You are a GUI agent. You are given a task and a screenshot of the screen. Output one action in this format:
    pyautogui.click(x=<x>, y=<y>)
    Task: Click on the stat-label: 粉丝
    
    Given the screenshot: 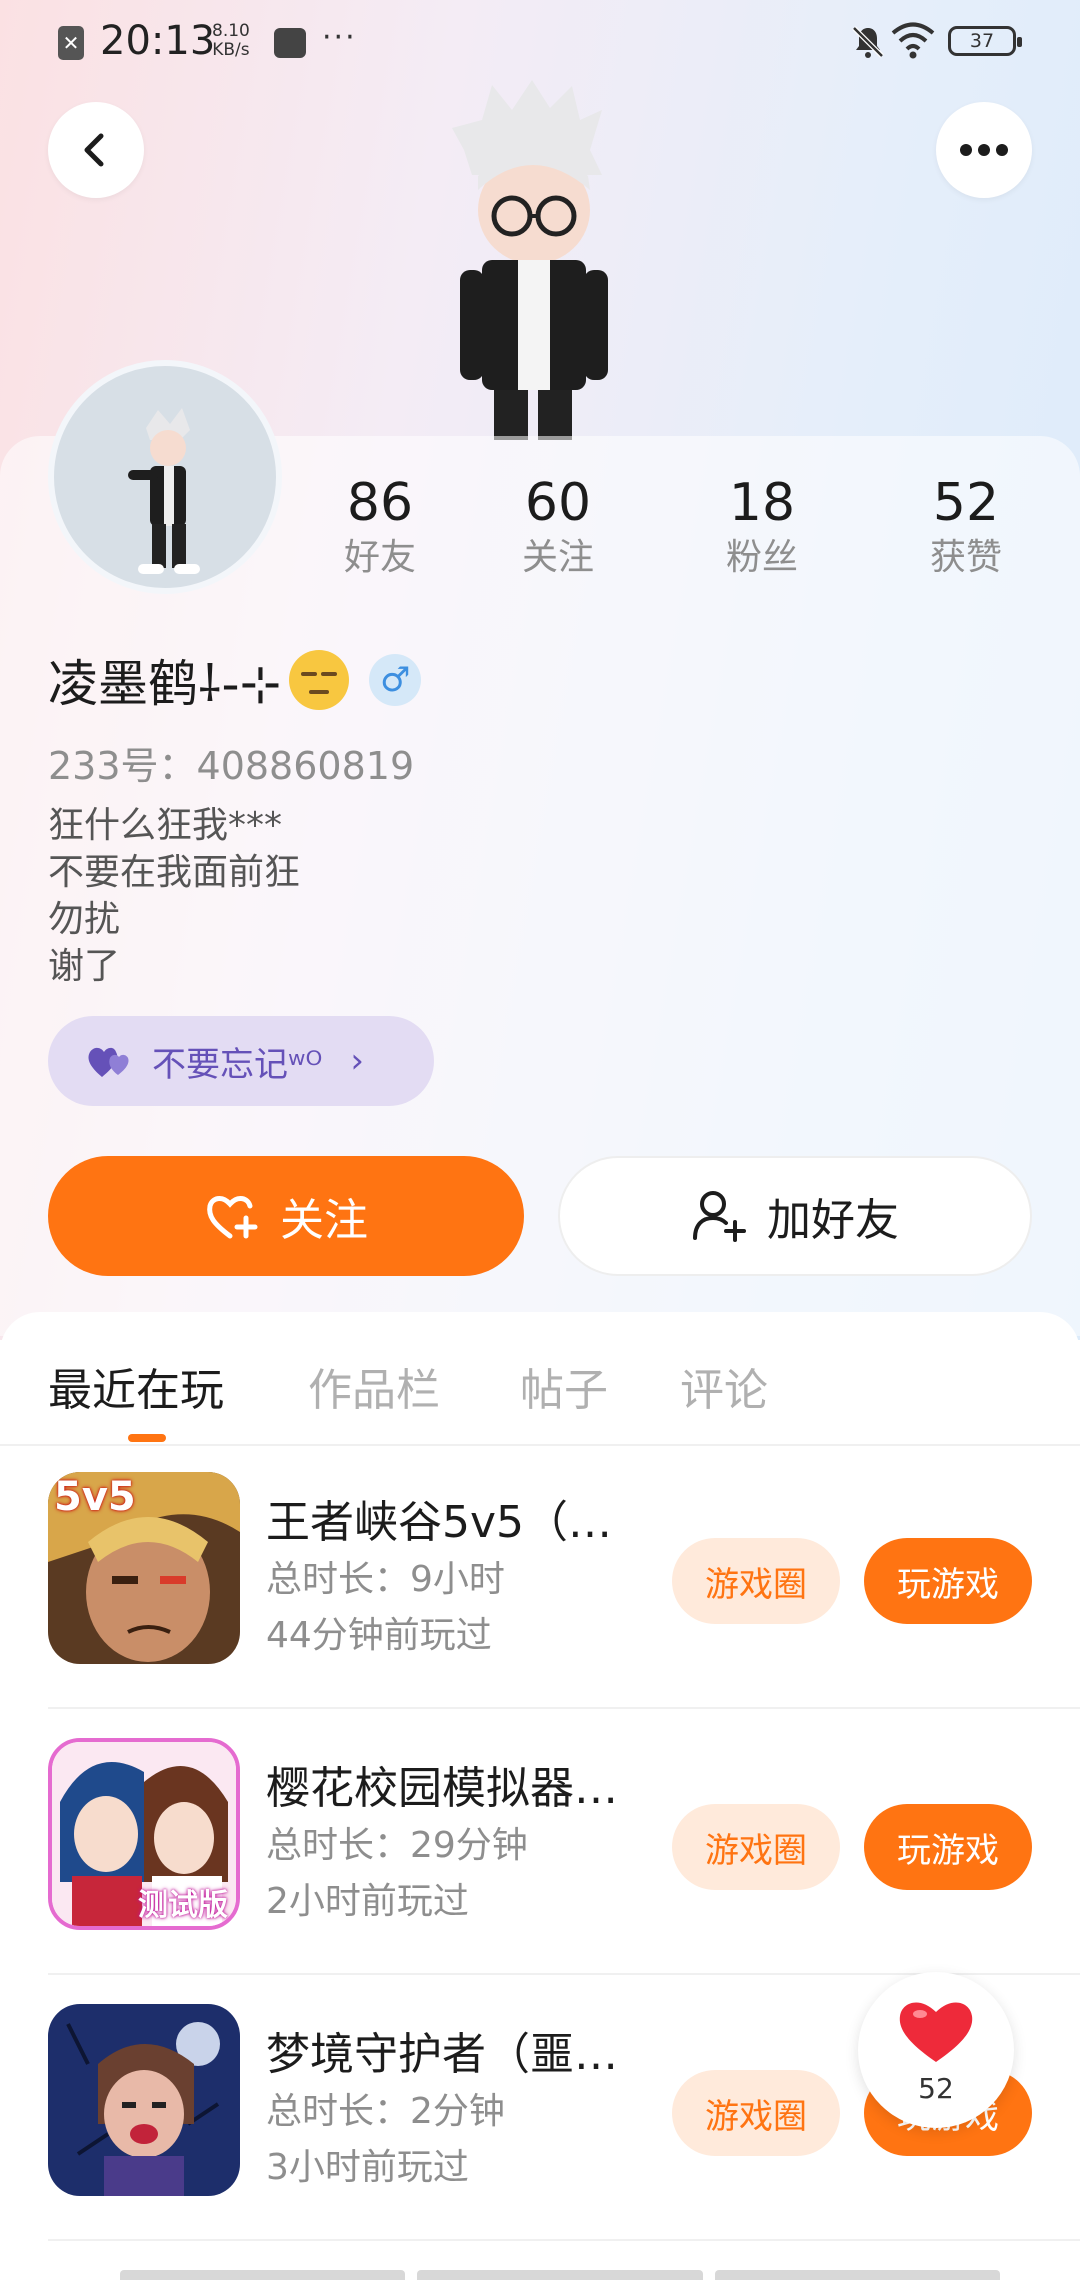 What is the action you would take?
    pyautogui.click(x=761, y=557)
    